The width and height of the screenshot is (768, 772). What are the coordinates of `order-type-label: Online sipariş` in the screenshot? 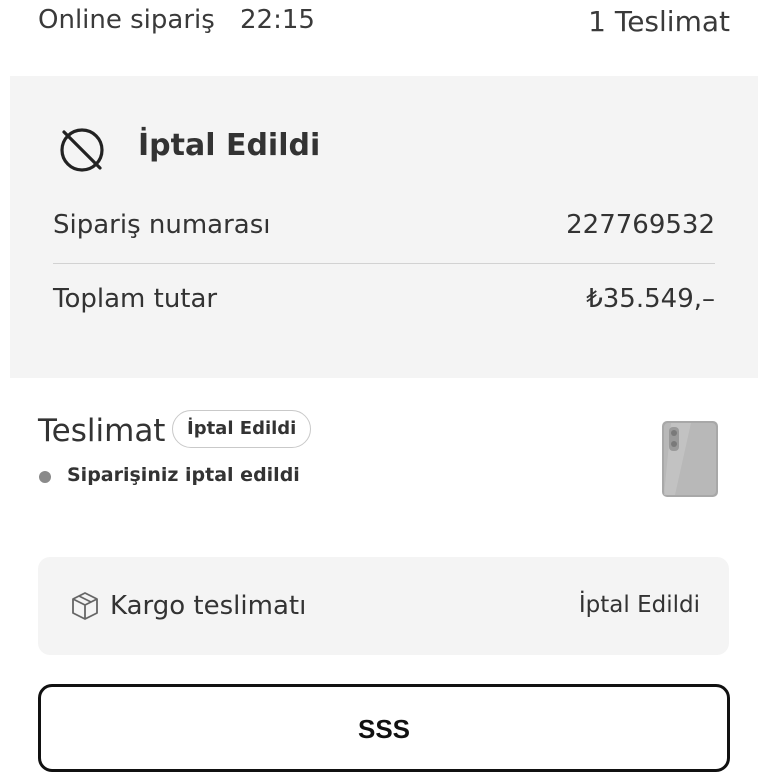 It's located at (126, 20).